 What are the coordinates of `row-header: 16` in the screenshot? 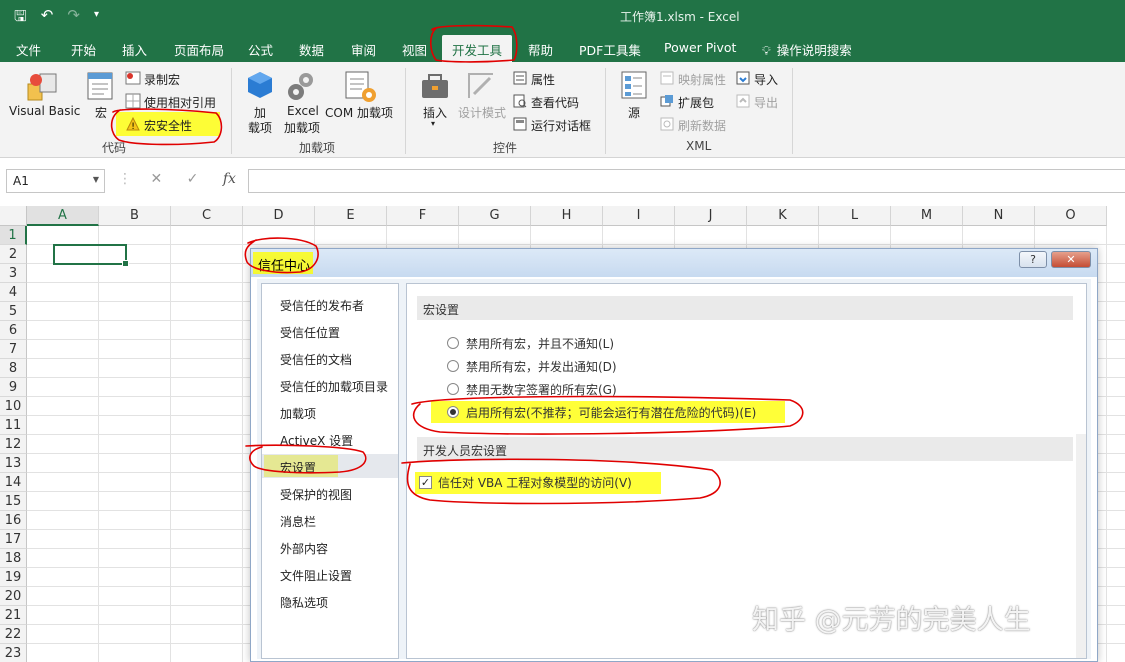 It's located at (13, 520).